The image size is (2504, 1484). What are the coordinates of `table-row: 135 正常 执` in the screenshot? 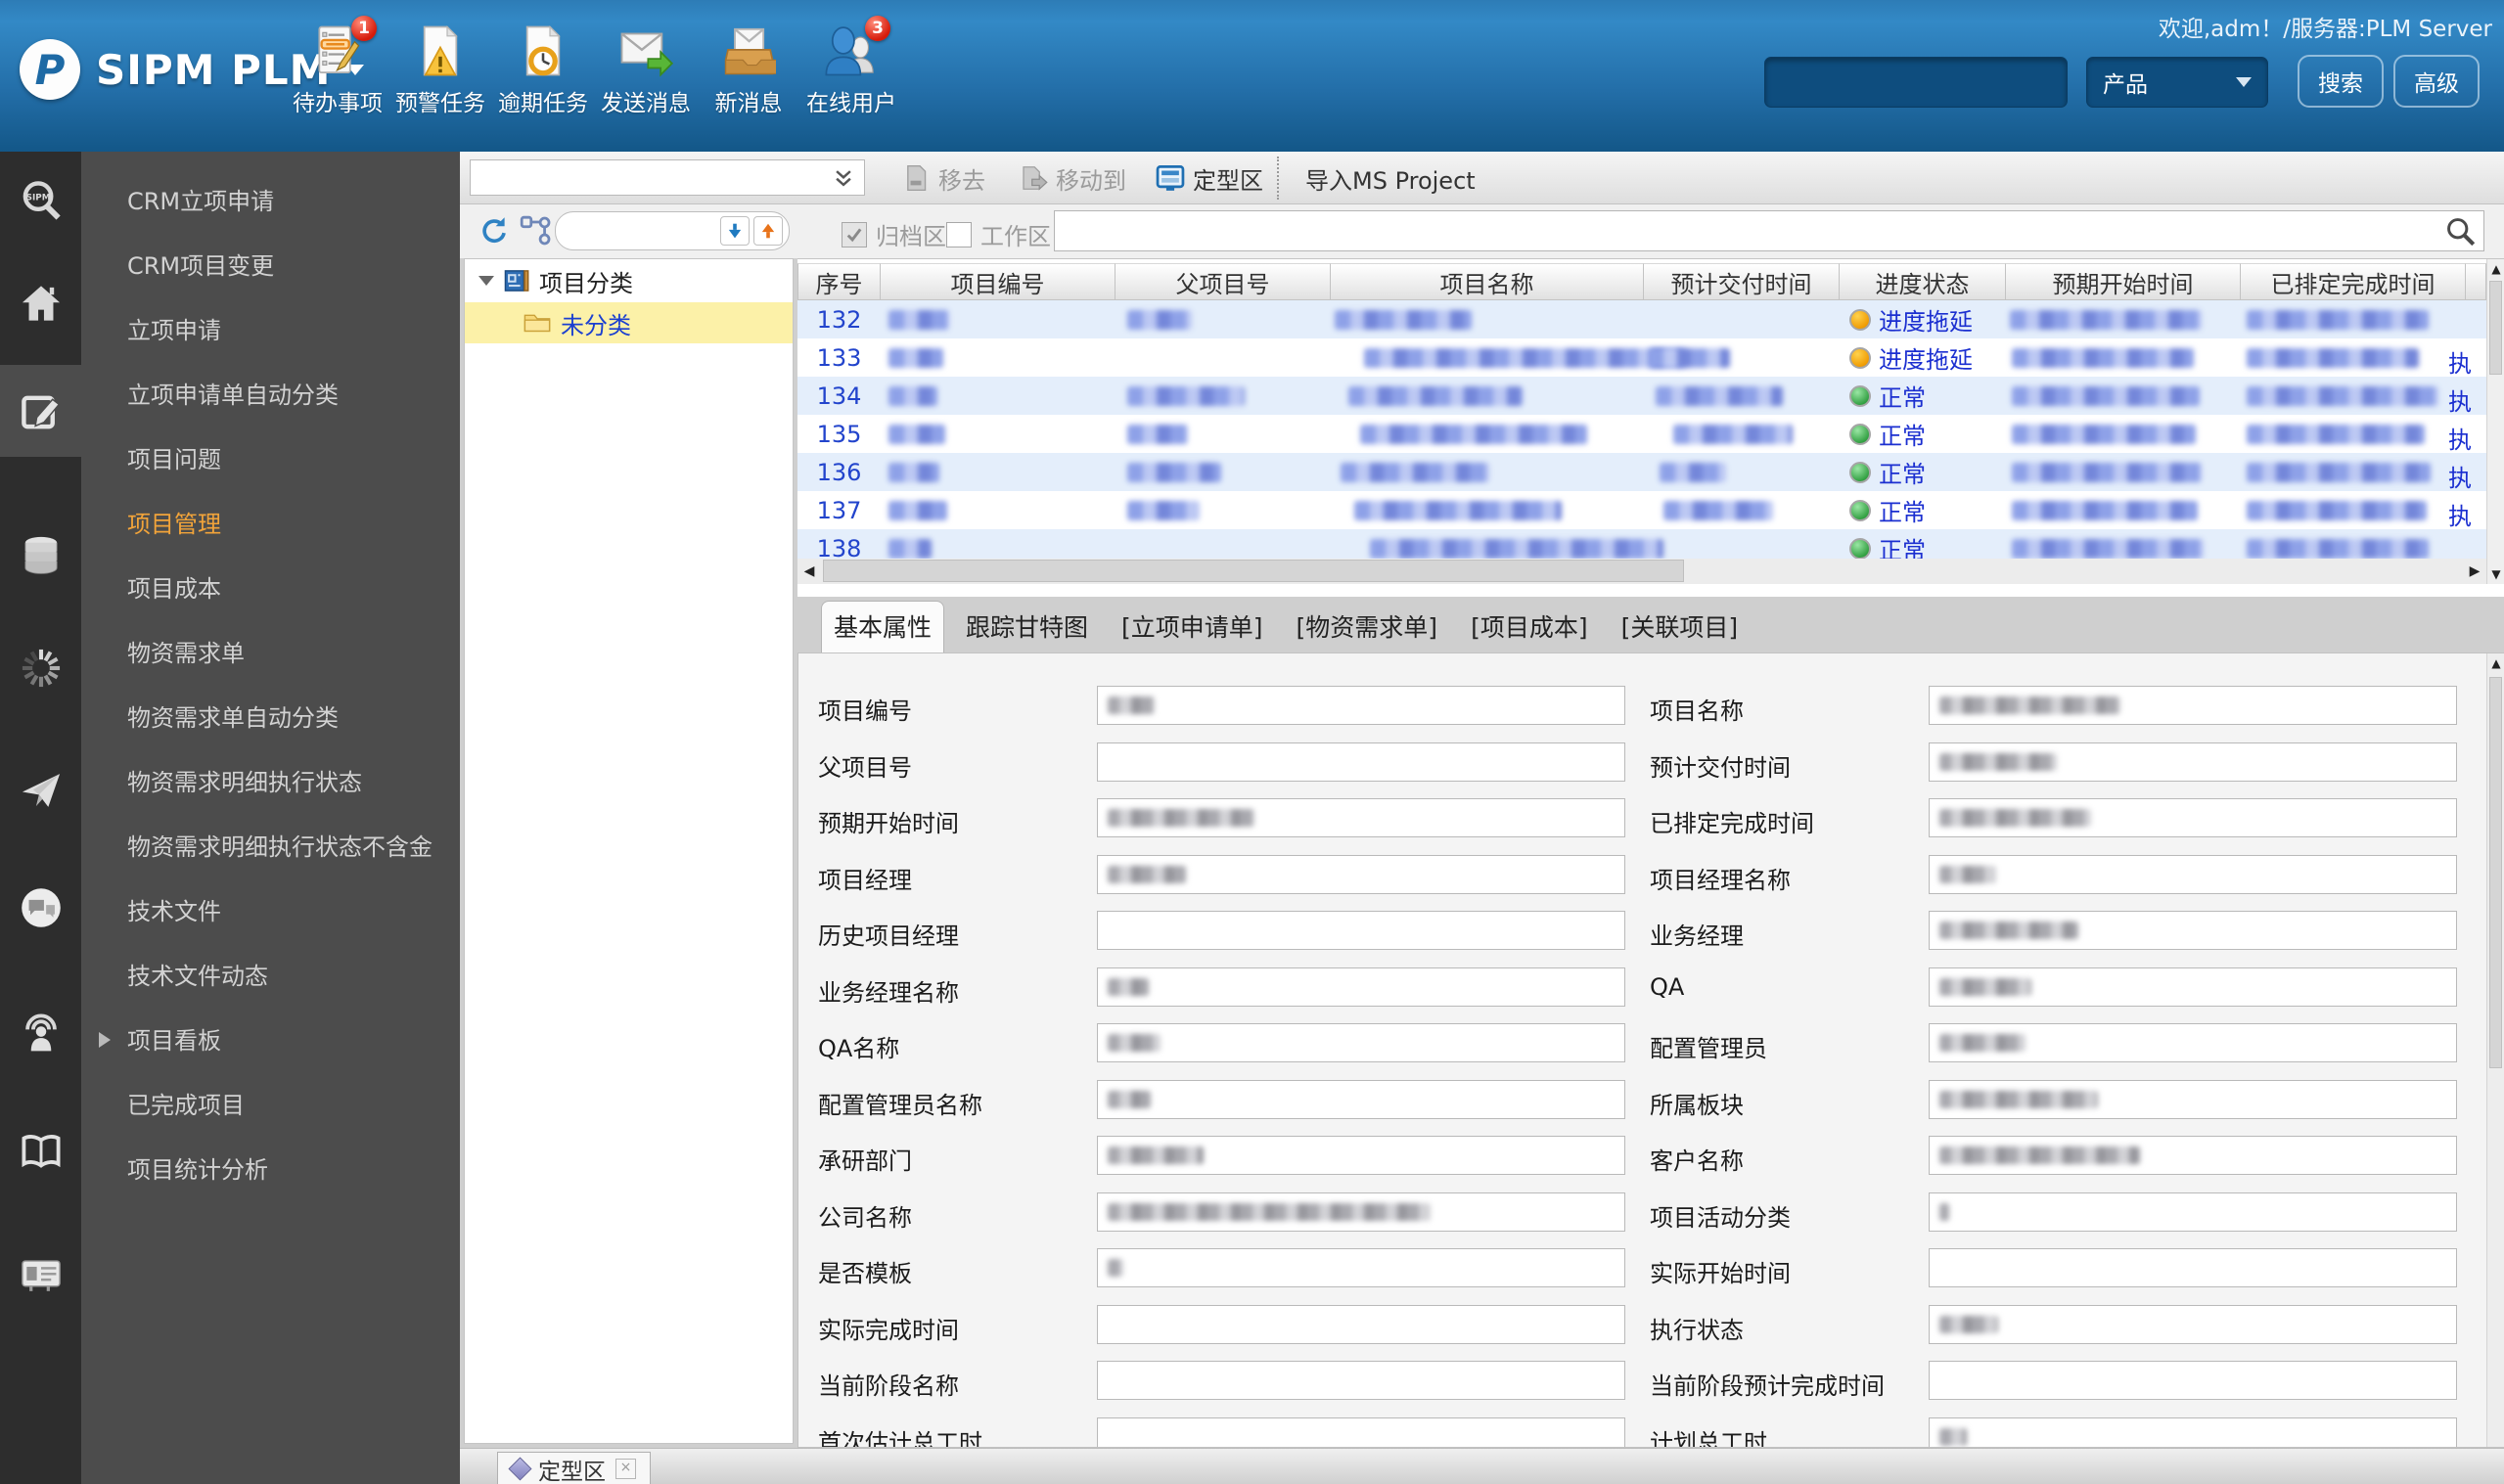 It's located at (1641, 435).